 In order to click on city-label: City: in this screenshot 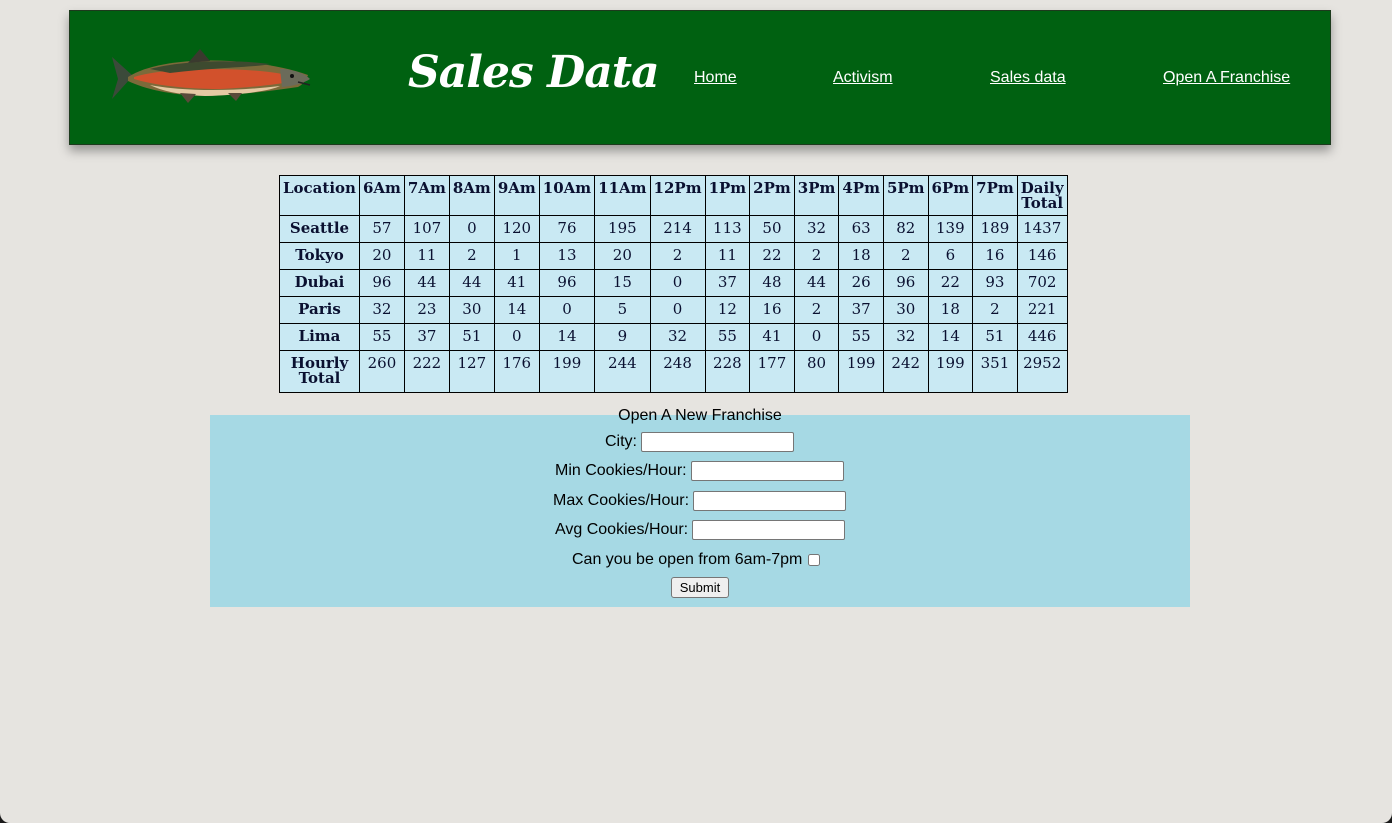, I will do `click(621, 442)`.